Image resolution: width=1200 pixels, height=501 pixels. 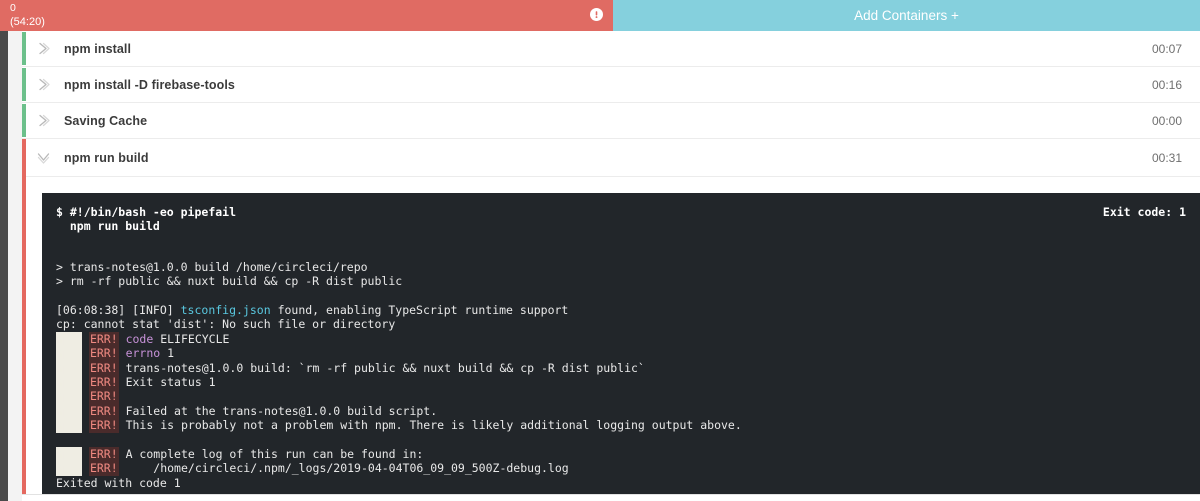 What do you see at coordinates (621, 382) in the screenshot?
I see `terminal-npm-error-line: npm ERR! Exit status 1` at bounding box center [621, 382].